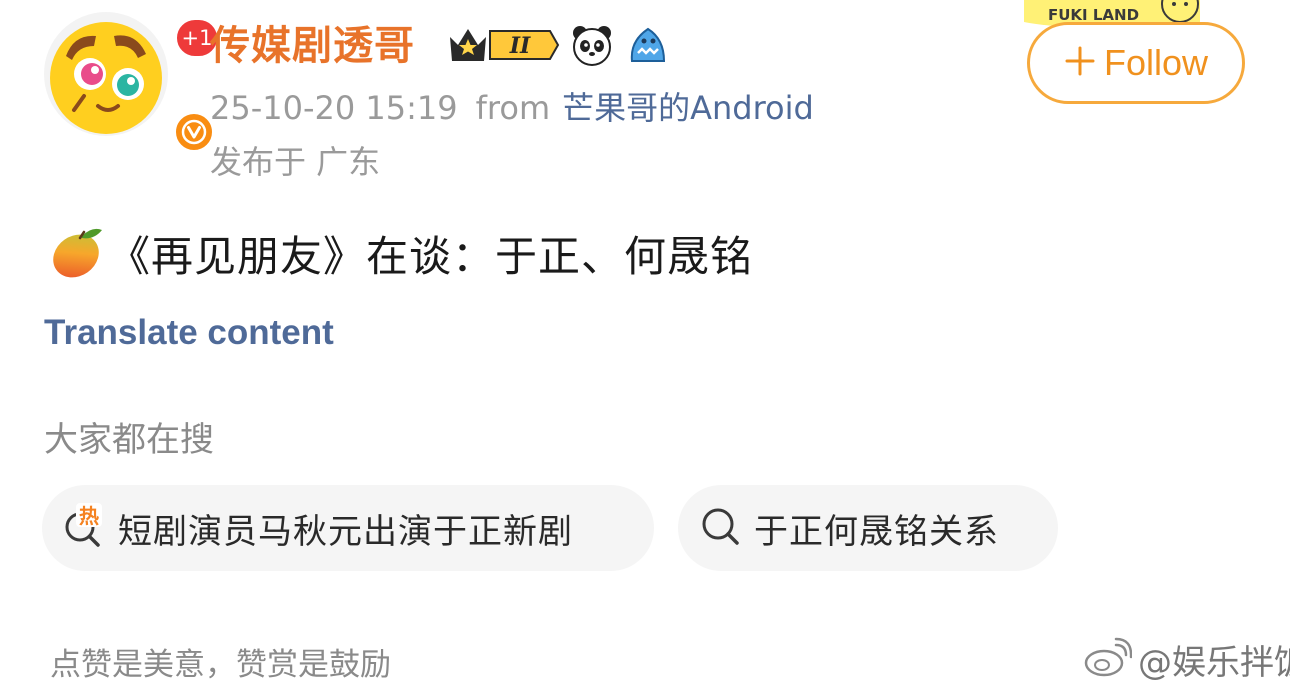 The image size is (1290, 690). I want to click on level-badge-text: II, so click(520, 46).